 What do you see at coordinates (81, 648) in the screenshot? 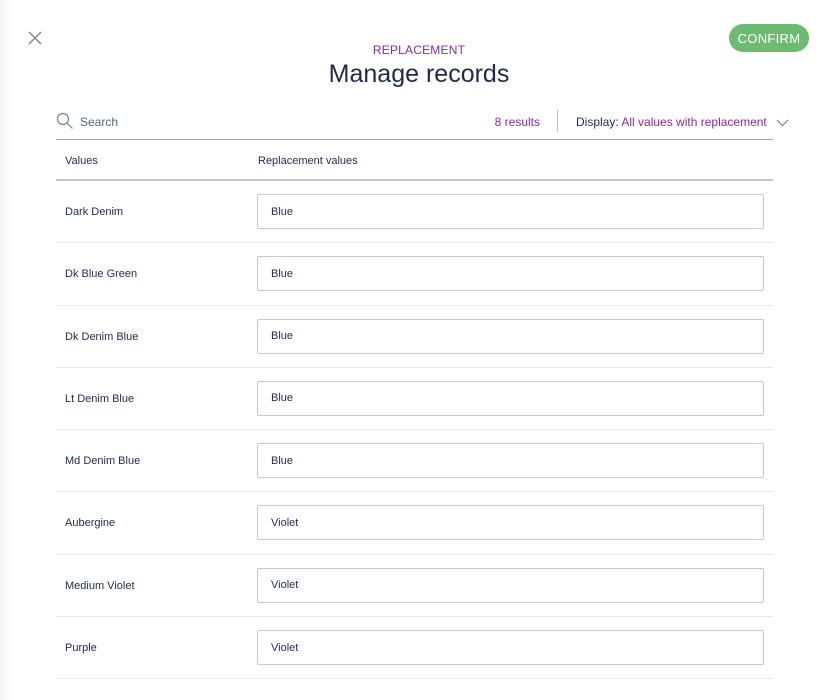
I see `row-value-label: Purple` at bounding box center [81, 648].